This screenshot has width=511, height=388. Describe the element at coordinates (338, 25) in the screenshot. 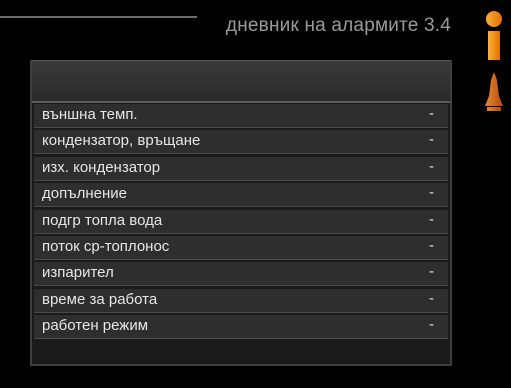

I see `page-title: дневник на алармите 3.4` at that location.